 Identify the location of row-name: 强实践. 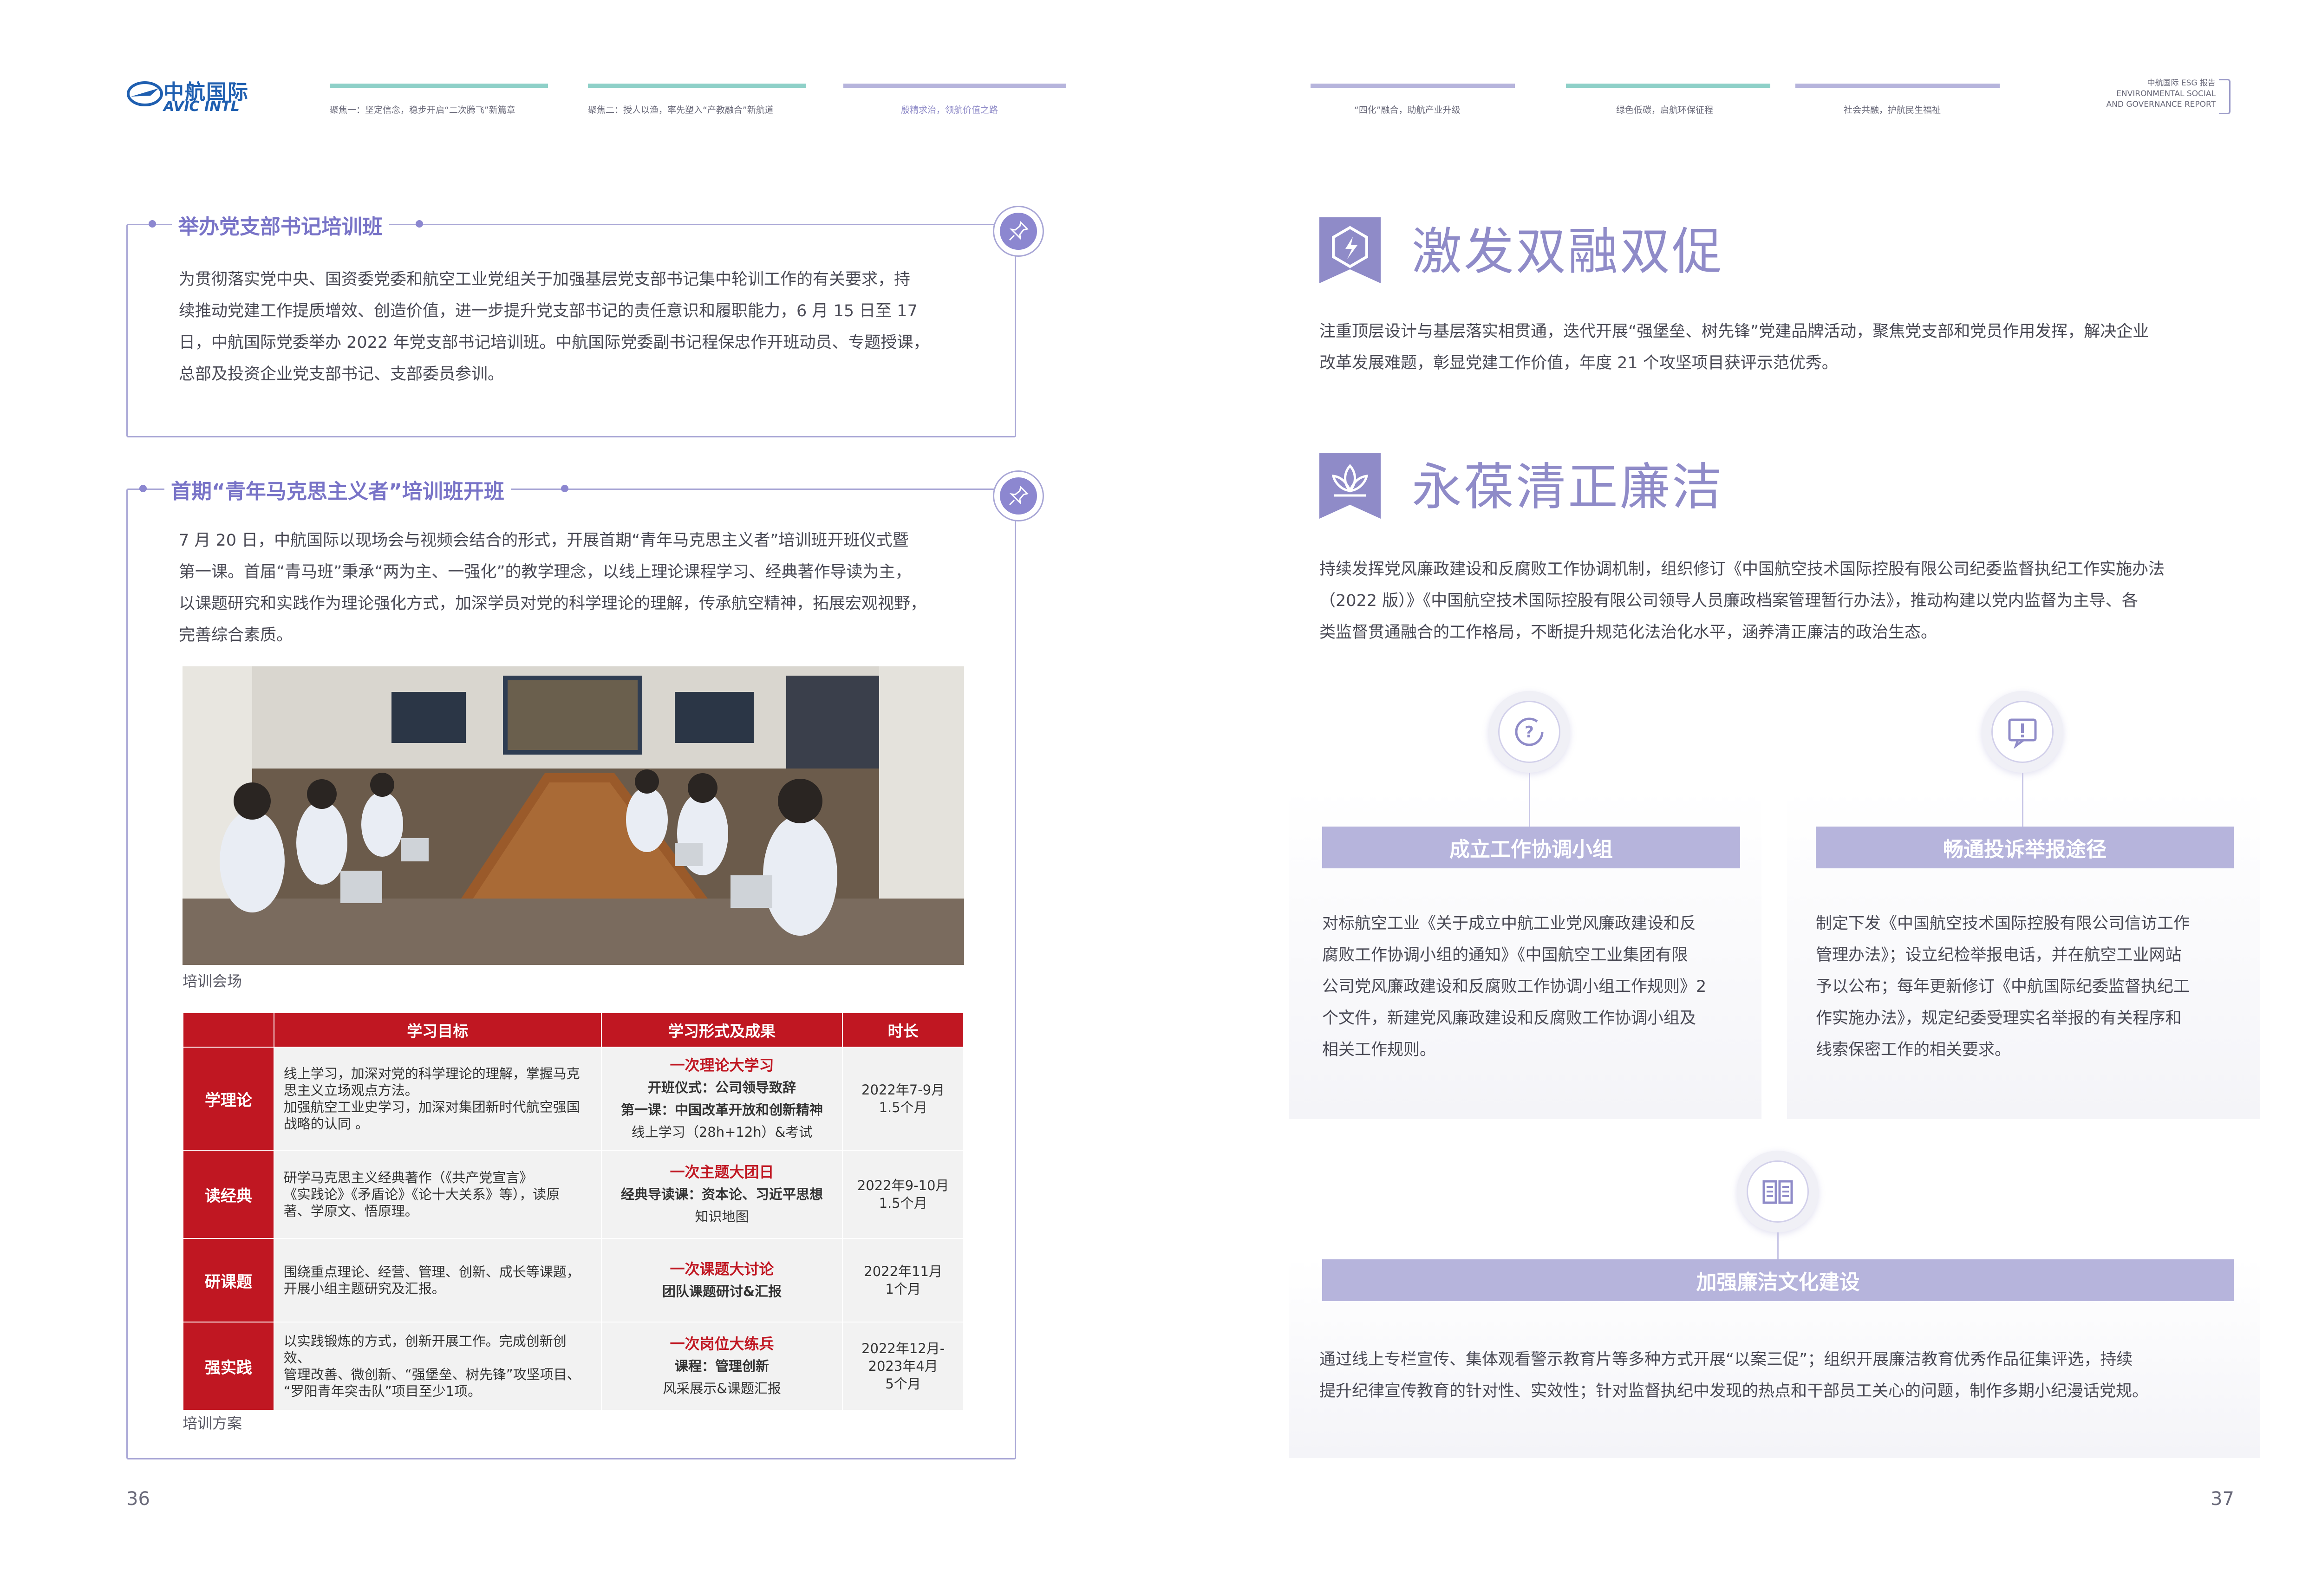
(228, 1366).